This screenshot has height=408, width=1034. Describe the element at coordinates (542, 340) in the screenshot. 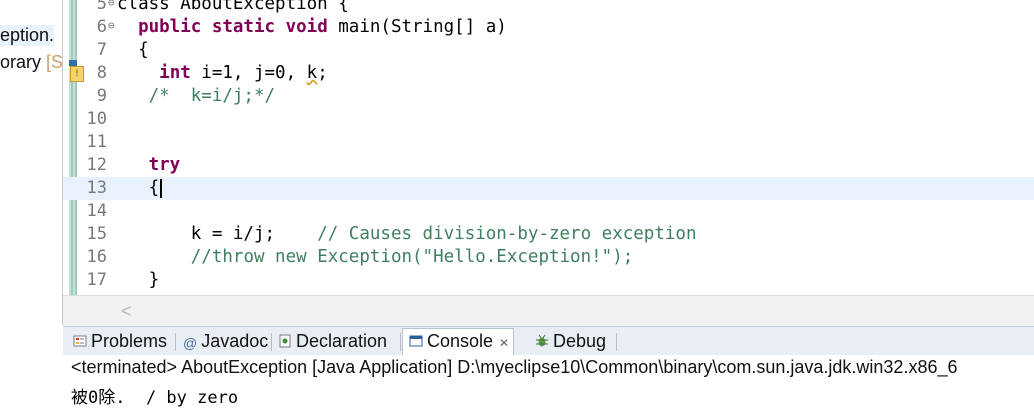

I see `debug-icon` at that location.